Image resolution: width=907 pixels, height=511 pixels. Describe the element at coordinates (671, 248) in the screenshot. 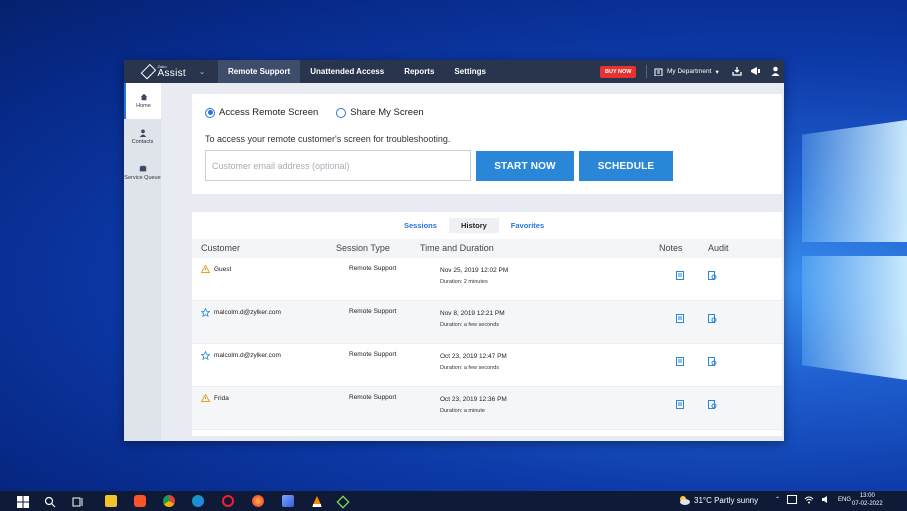

I see `column-header-notes: Notes` at that location.